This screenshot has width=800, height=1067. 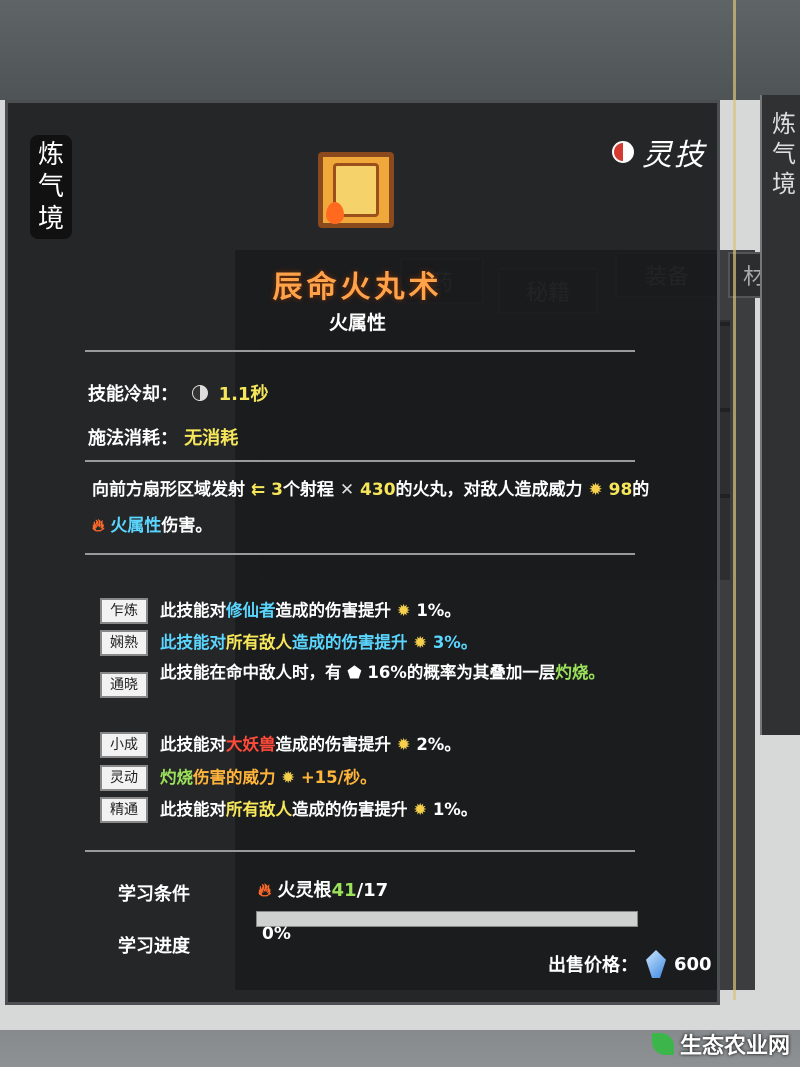 I want to click on background-realm-label: 炼气境, so click(x=784, y=154).